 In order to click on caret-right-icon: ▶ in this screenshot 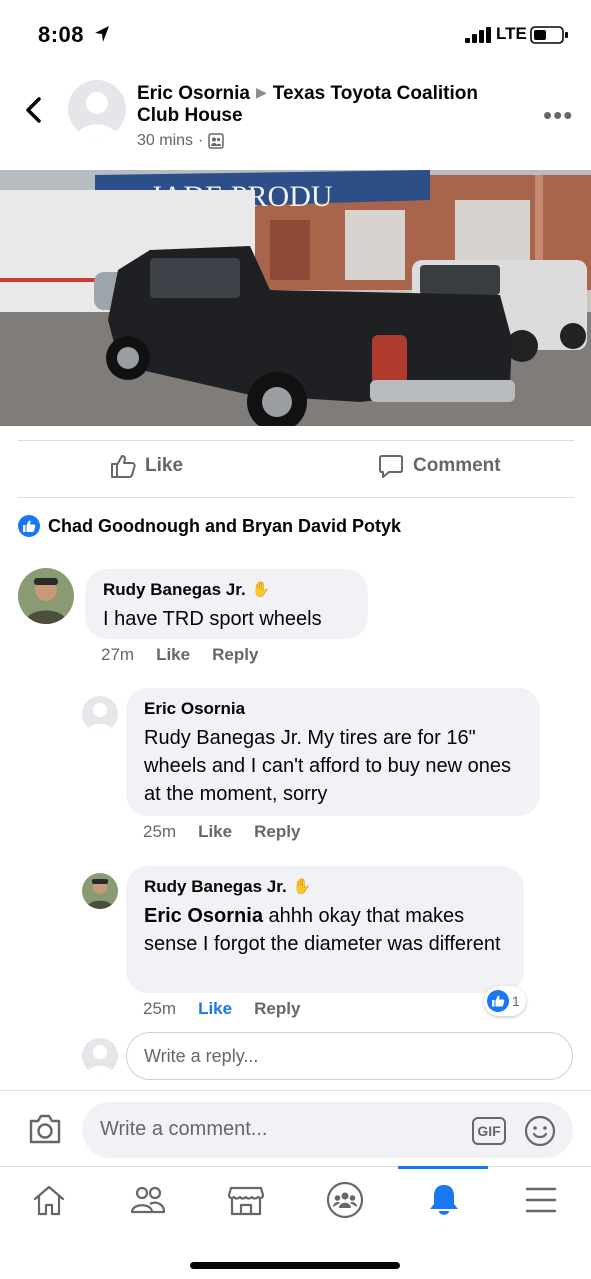, I will do `click(261, 92)`.